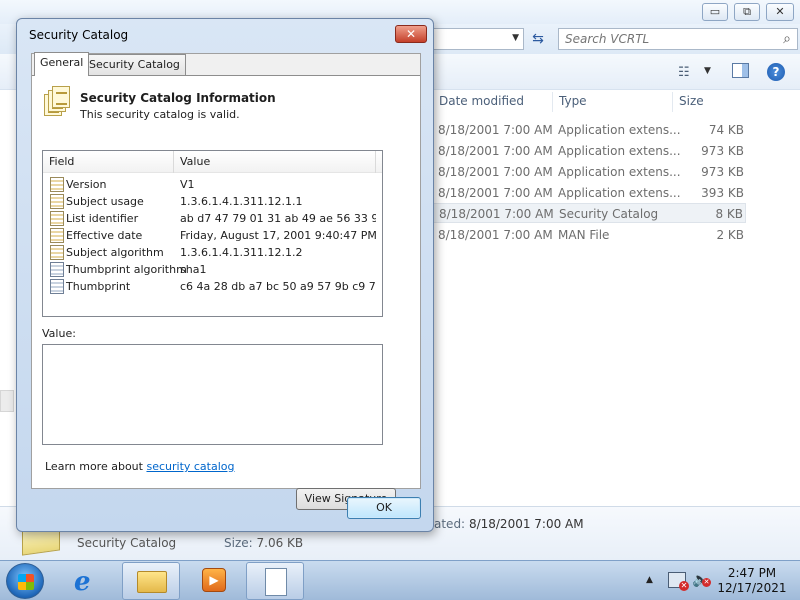 The width and height of the screenshot is (800, 600). What do you see at coordinates (776, 72) in the screenshot?
I see `help-icon: ?` at bounding box center [776, 72].